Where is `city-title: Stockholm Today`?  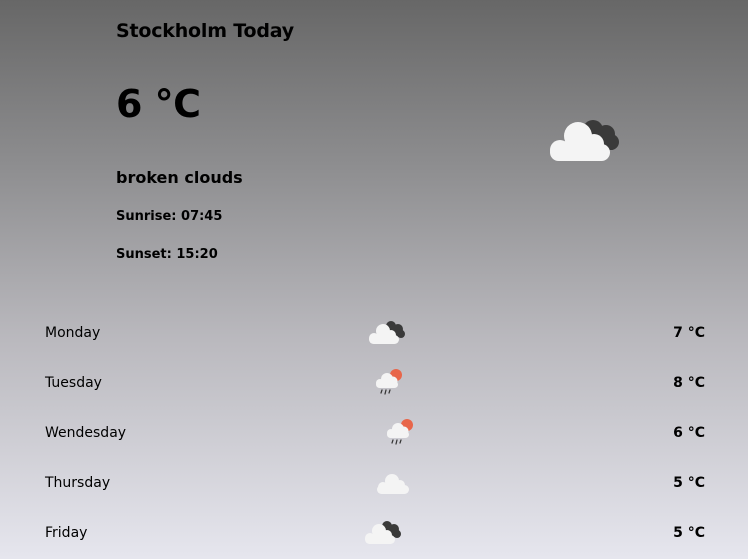 city-title: Stockholm Today is located at coordinates (205, 31).